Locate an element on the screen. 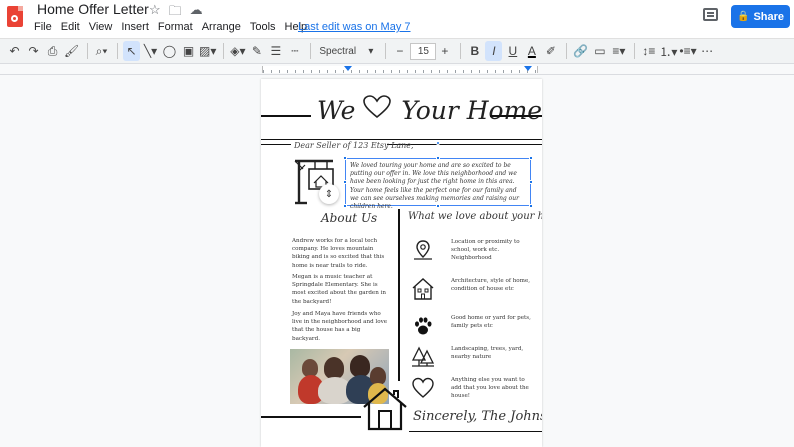 The image size is (794, 447). menu-file: File is located at coordinates (43, 27).